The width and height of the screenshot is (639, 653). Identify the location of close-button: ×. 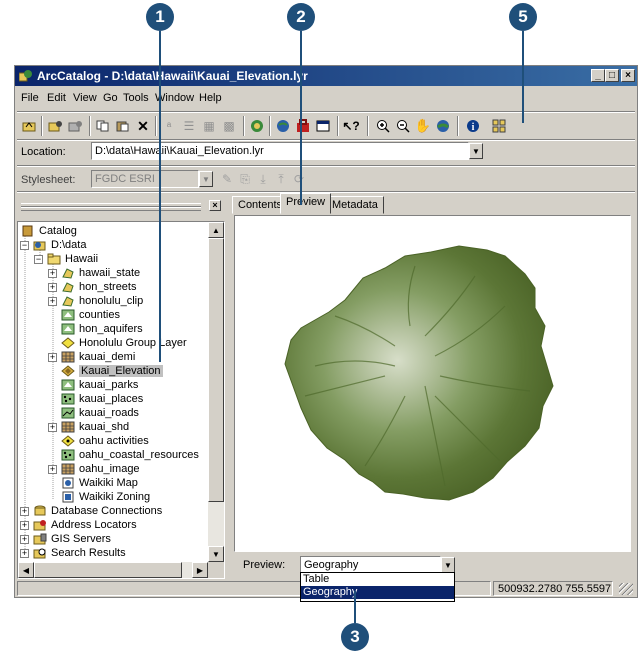
(628, 75).